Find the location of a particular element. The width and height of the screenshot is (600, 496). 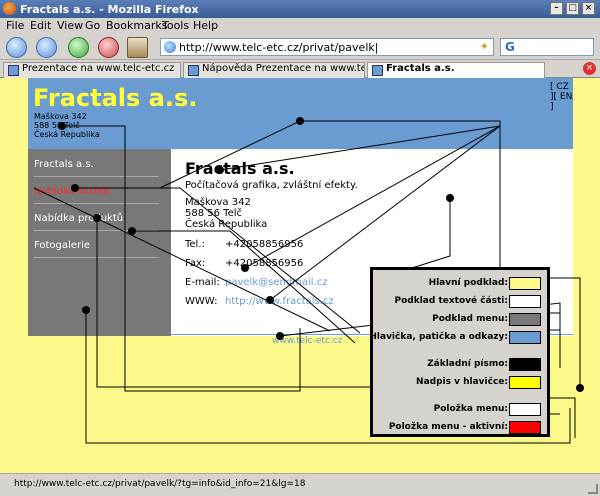

legend-row: Položka menu: is located at coordinates (460, 410).